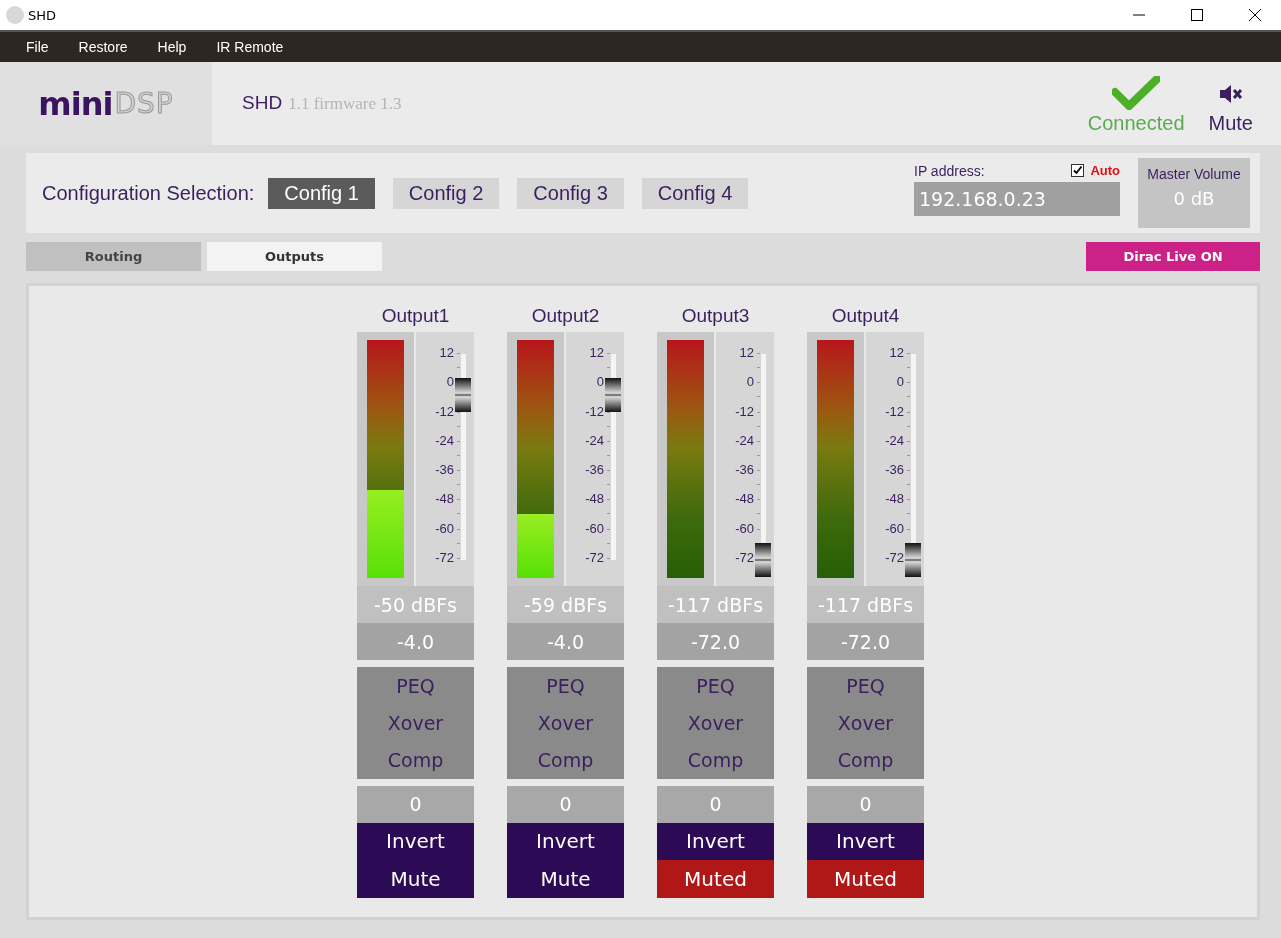 Image resolution: width=1281 pixels, height=938 pixels. What do you see at coordinates (250, 47) in the screenshot?
I see `menu-item: IR Remote` at bounding box center [250, 47].